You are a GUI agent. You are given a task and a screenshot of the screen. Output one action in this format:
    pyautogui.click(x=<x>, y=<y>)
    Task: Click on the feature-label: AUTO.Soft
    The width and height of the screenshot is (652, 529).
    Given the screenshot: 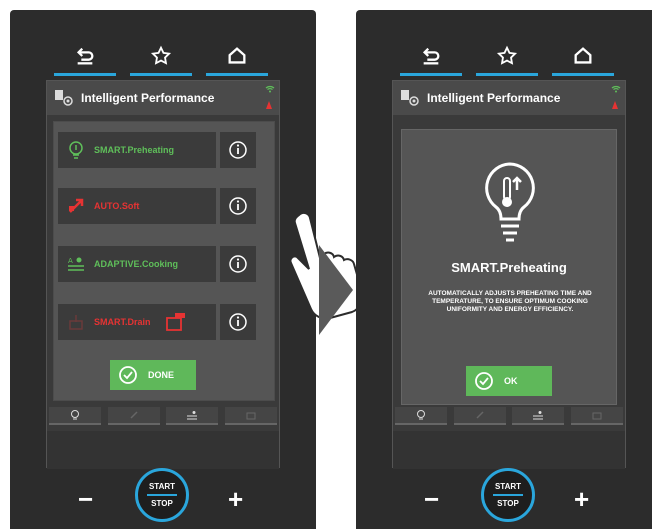 What is the action you would take?
    pyautogui.click(x=117, y=206)
    